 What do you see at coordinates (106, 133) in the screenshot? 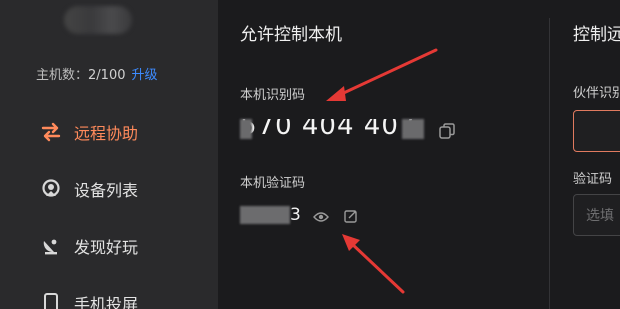
I see `sidebar-item-label: 远程协助` at bounding box center [106, 133].